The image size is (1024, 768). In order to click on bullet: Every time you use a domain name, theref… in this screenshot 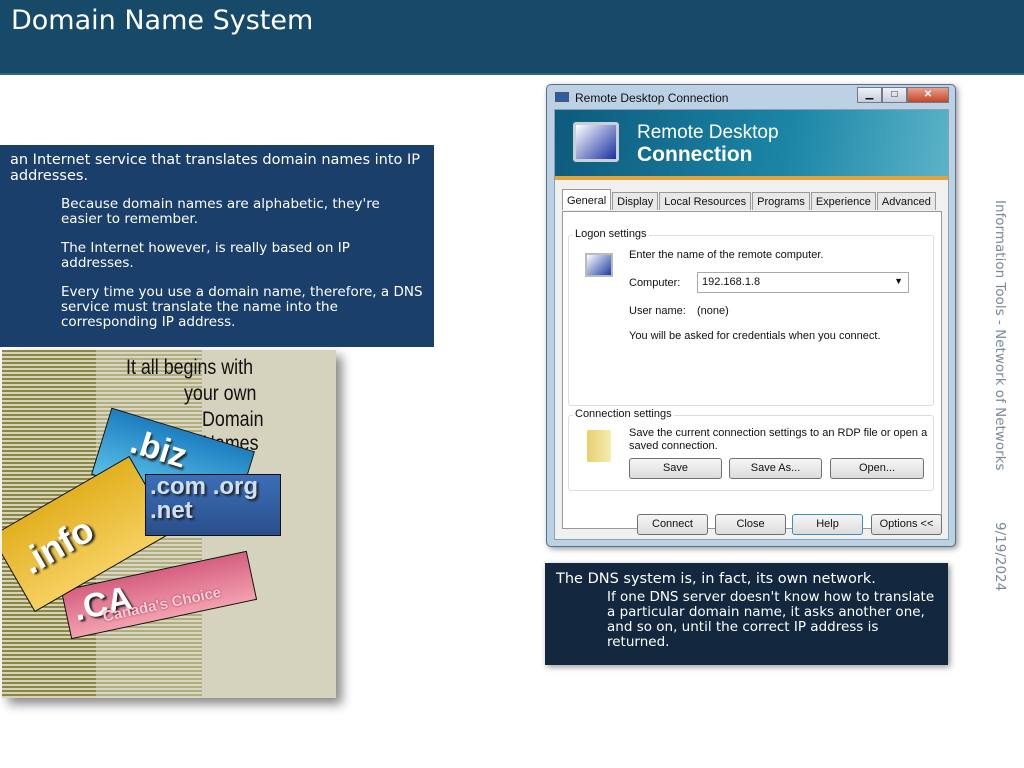, I will do `click(242, 307)`.